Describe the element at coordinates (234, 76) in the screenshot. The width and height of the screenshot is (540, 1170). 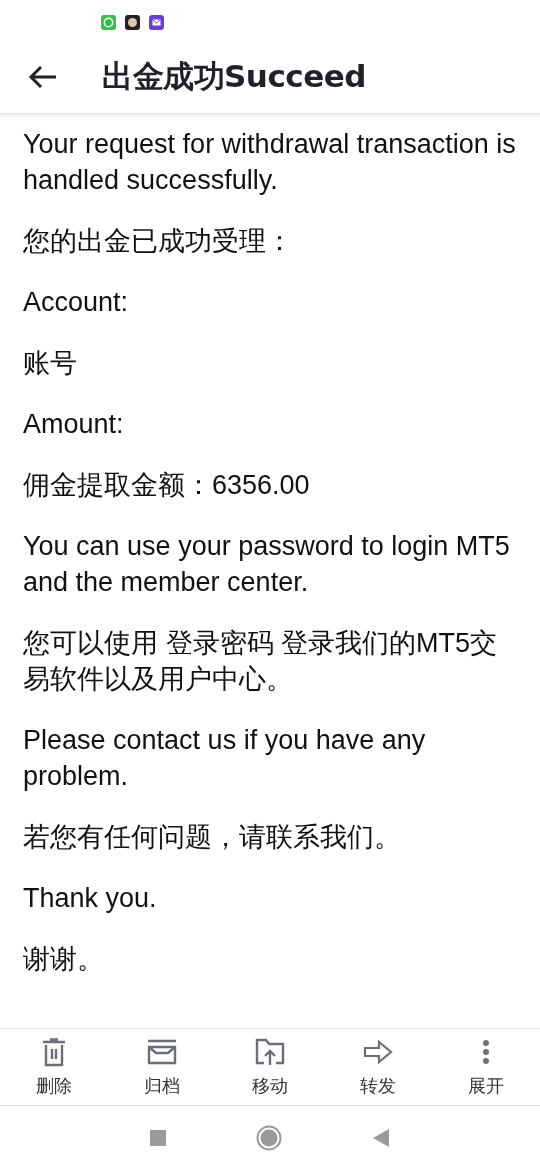
I see `page-title: 出金成功Succeed` at that location.